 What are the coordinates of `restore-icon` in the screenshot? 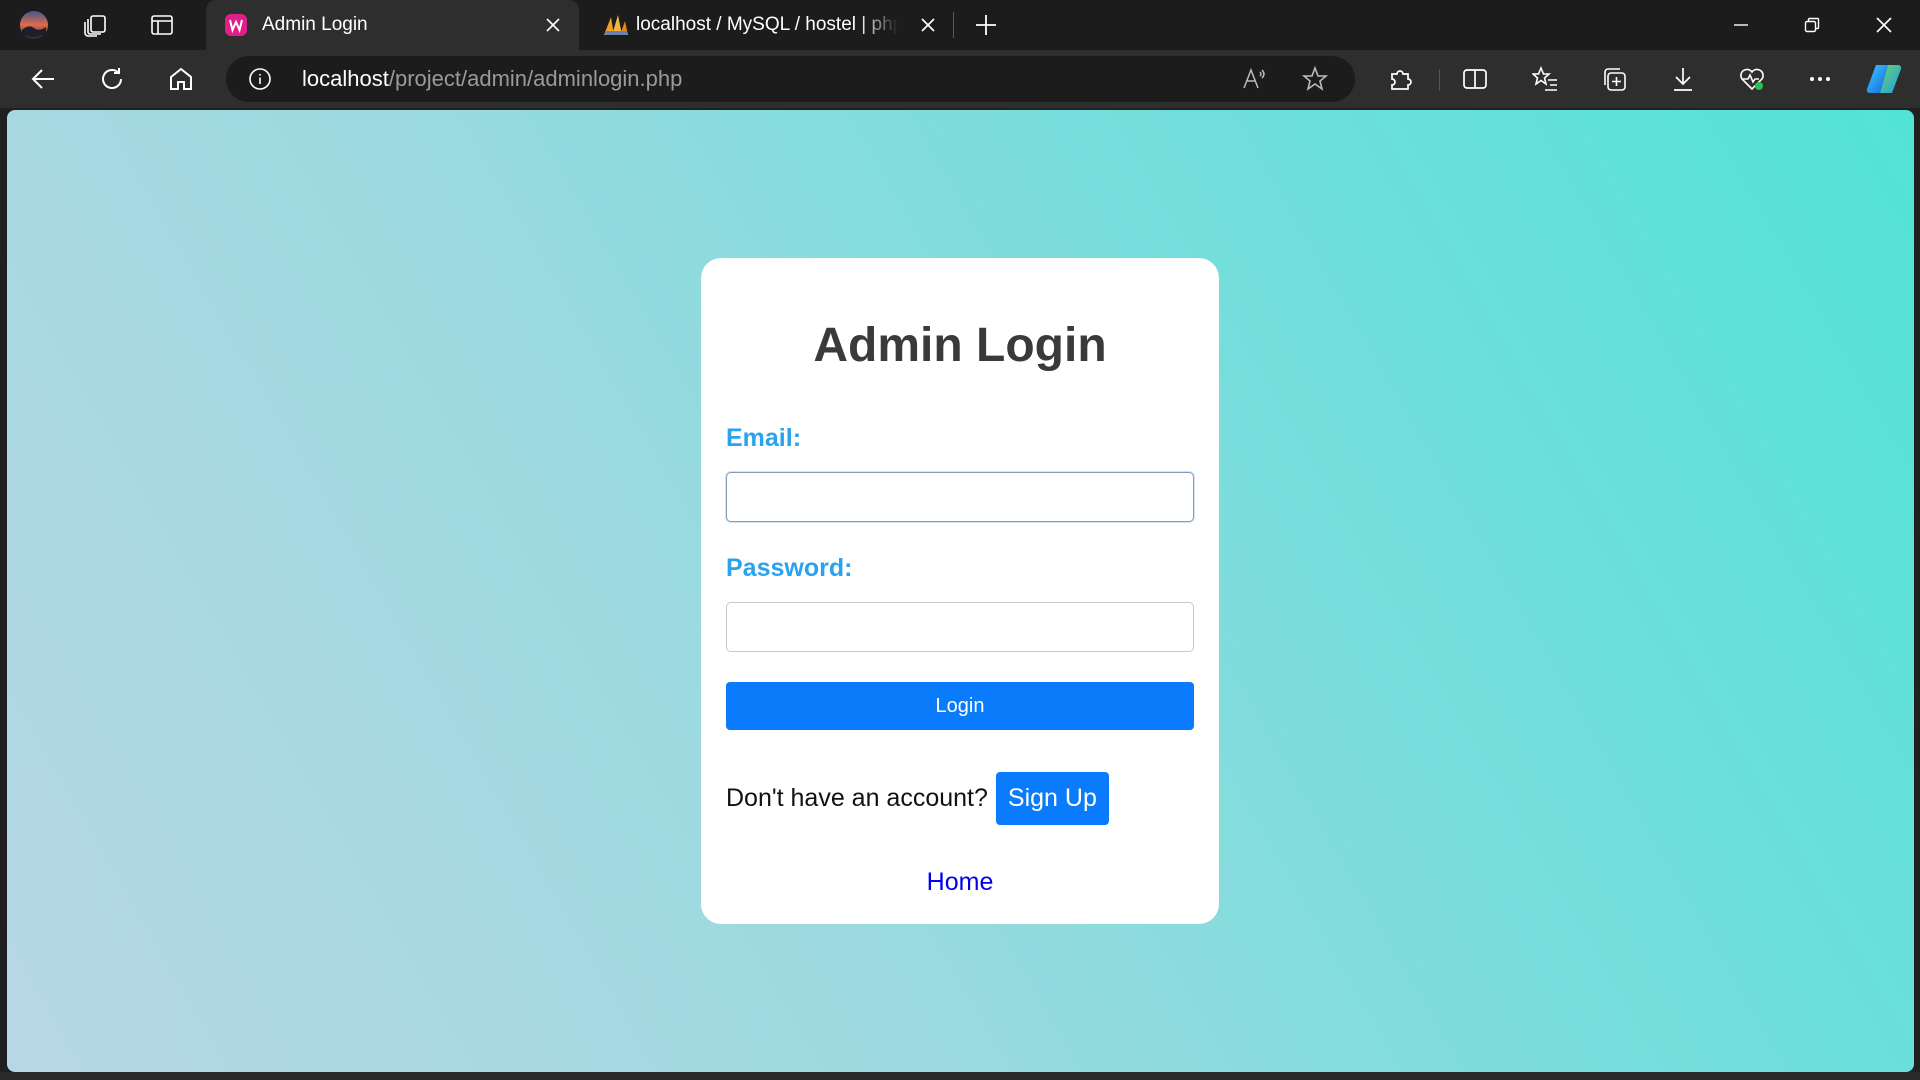 It's located at (1812, 25).